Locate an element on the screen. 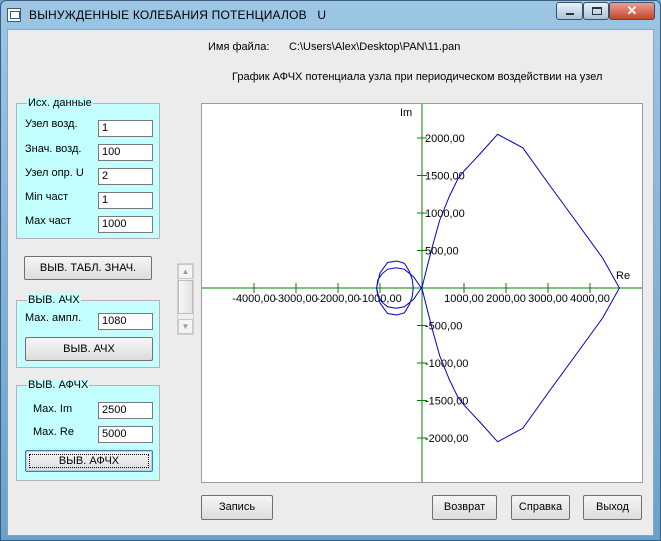 This screenshot has height=541, width=661. focus-ring is located at coordinates (89, 461).